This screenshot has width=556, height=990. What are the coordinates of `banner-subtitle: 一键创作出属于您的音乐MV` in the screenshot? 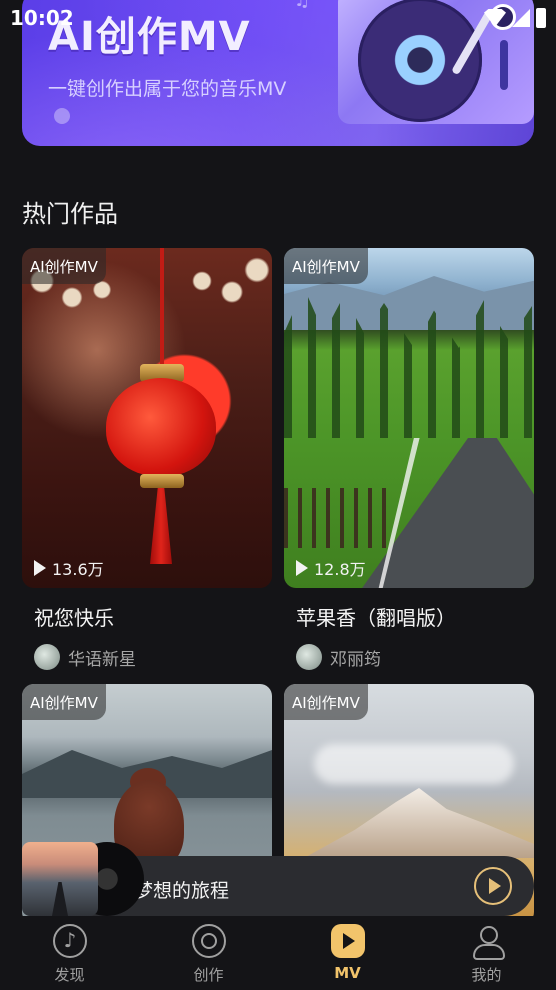 It's located at (167, 89).